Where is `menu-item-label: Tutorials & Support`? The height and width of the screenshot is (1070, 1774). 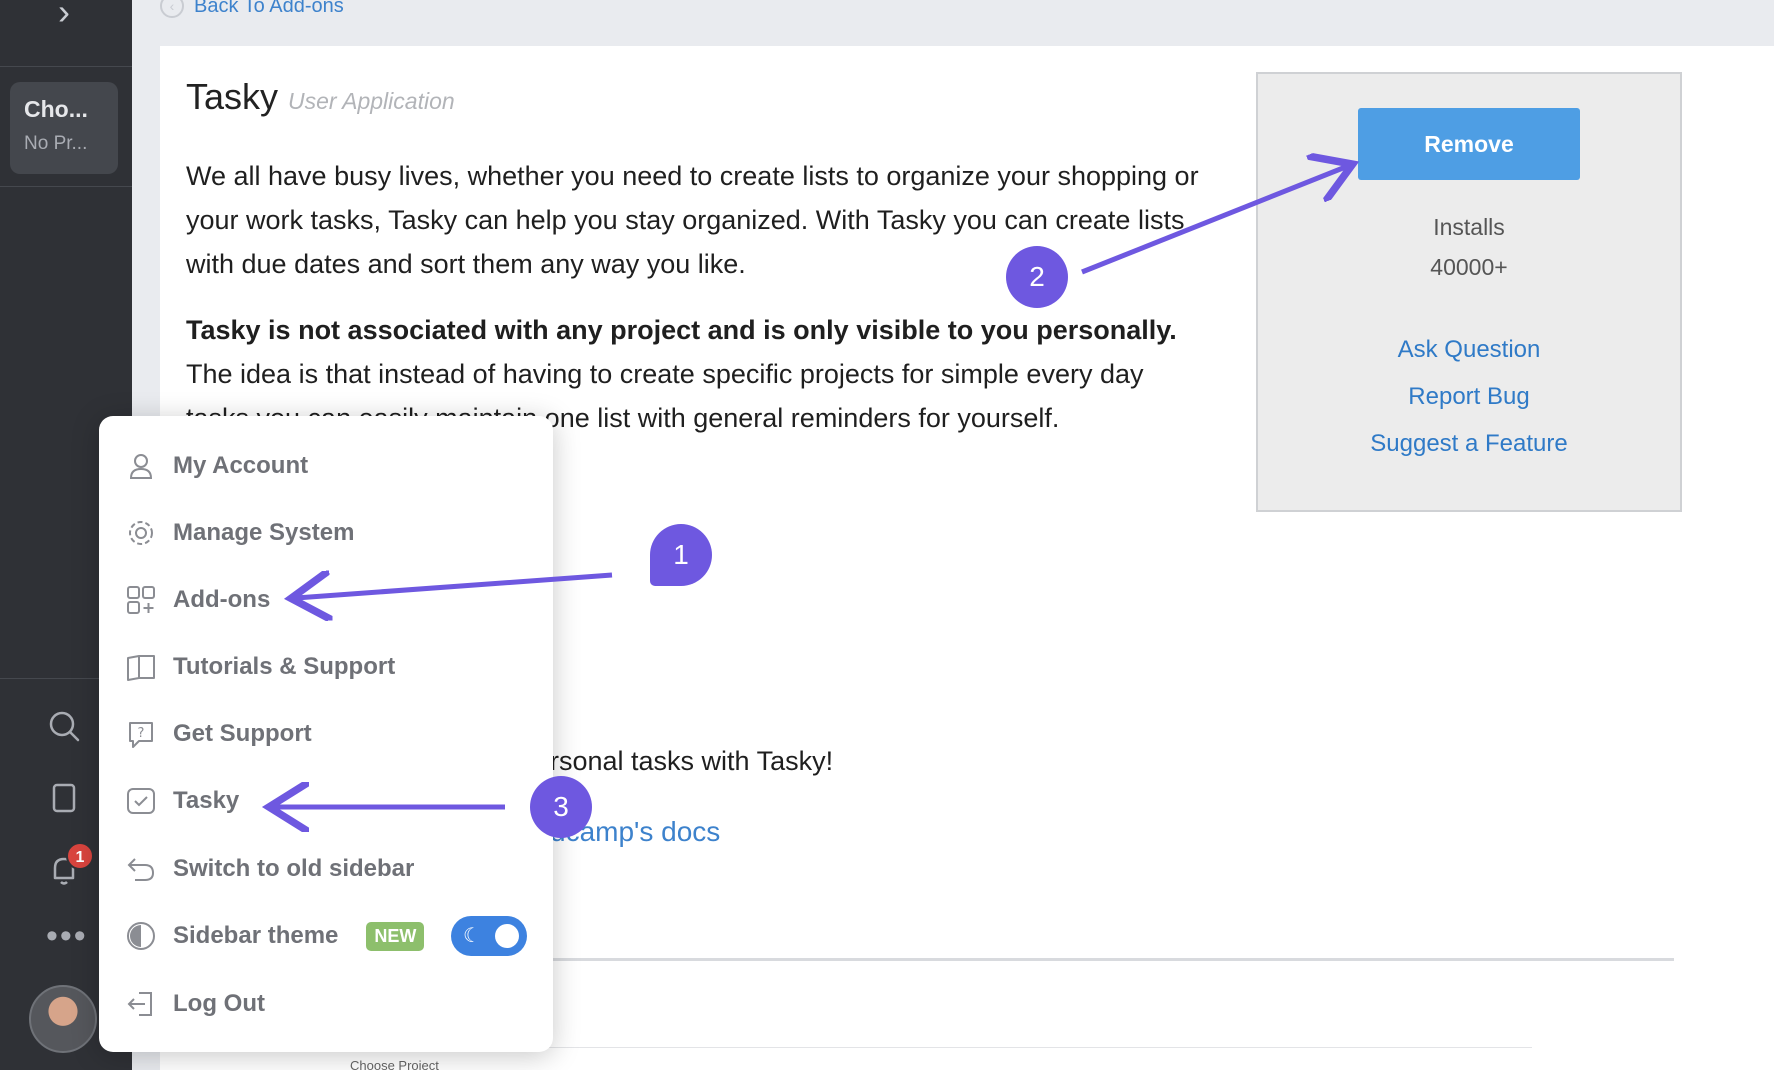 menu-item-label: Tutorials & Support is located at coordinates (284, 666).